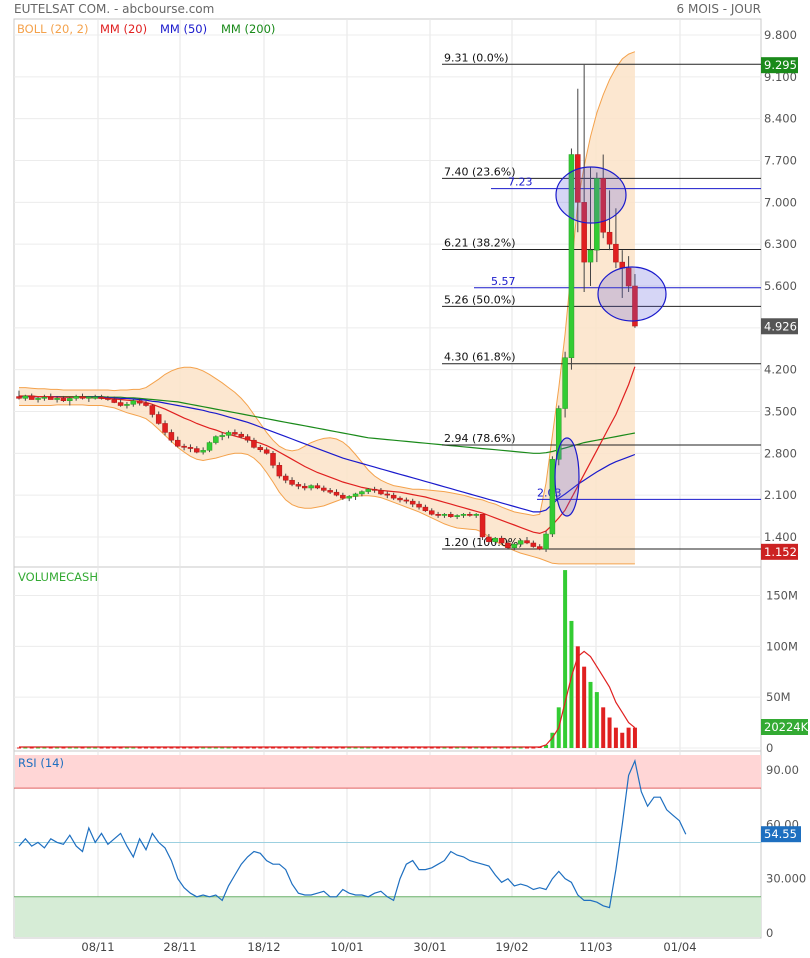 Image resolution: width=810 pixels, height=958 pixels. Describe the element at coordinates (476, 57) in the screenshot. I see `fibonacci-level-label: 9.31 (0.0%)` at that location.